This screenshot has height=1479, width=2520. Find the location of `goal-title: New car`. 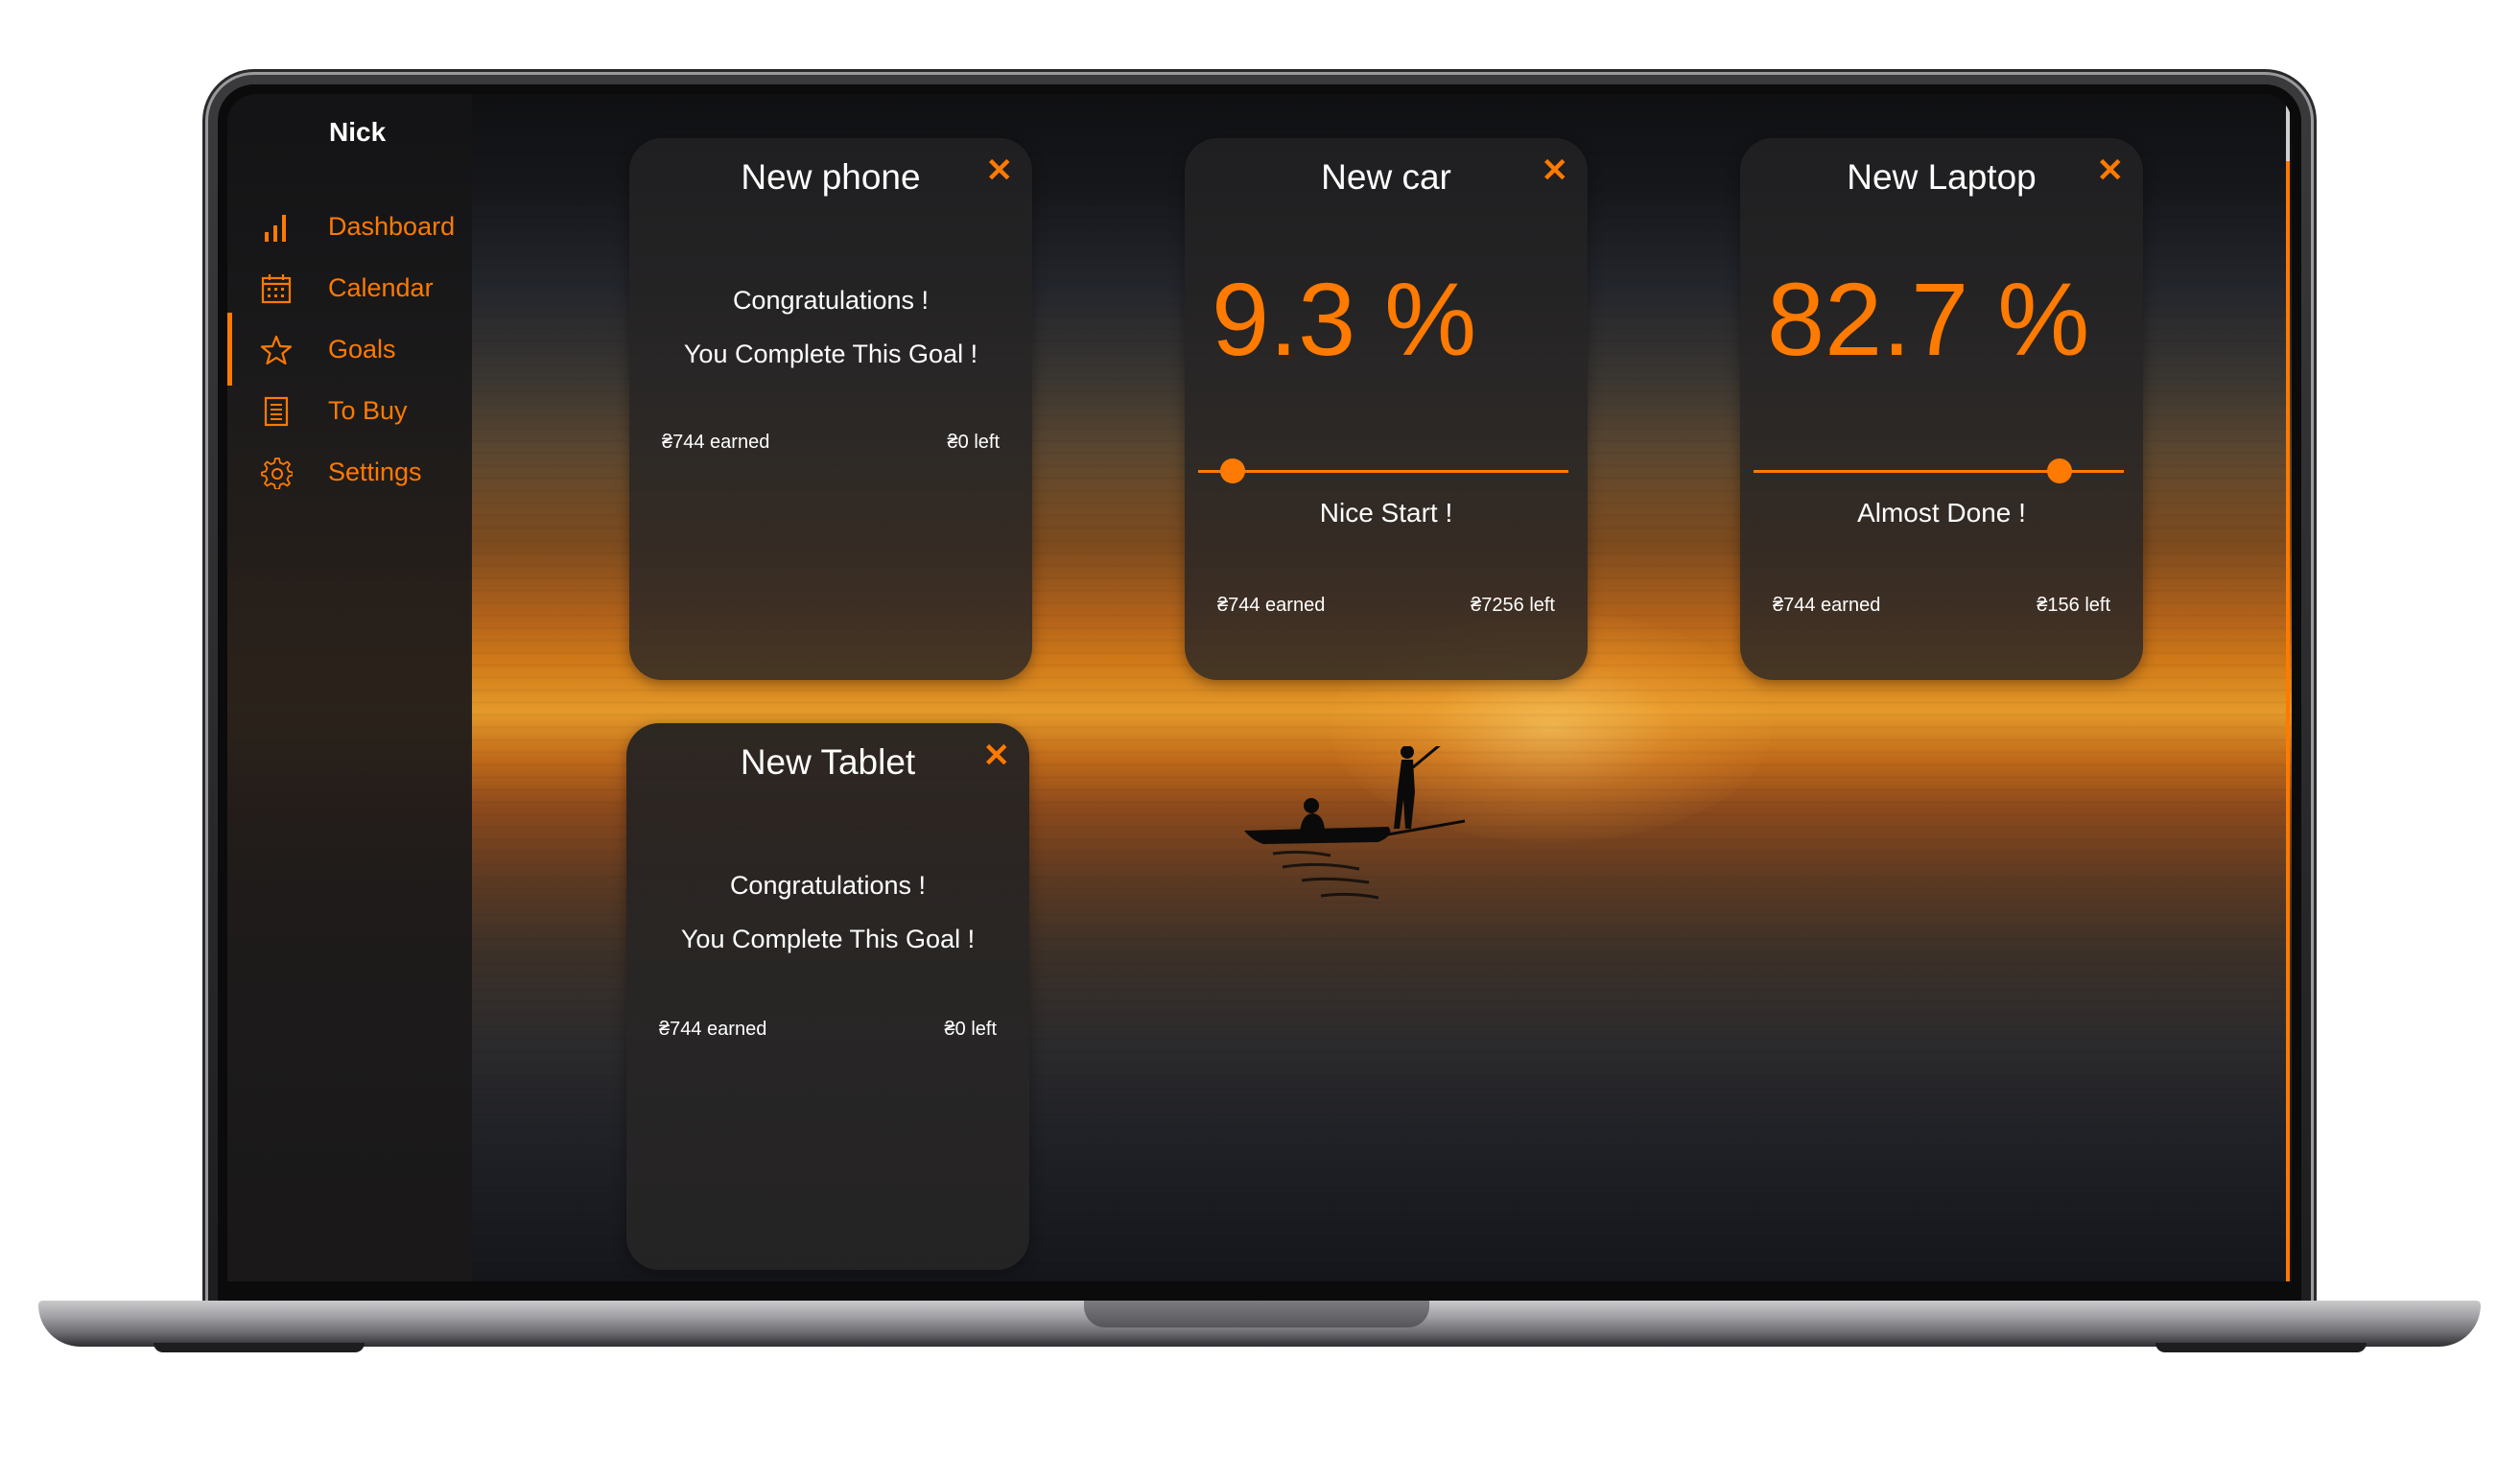

goal-title: New car is located at coordinates (1386, 177).